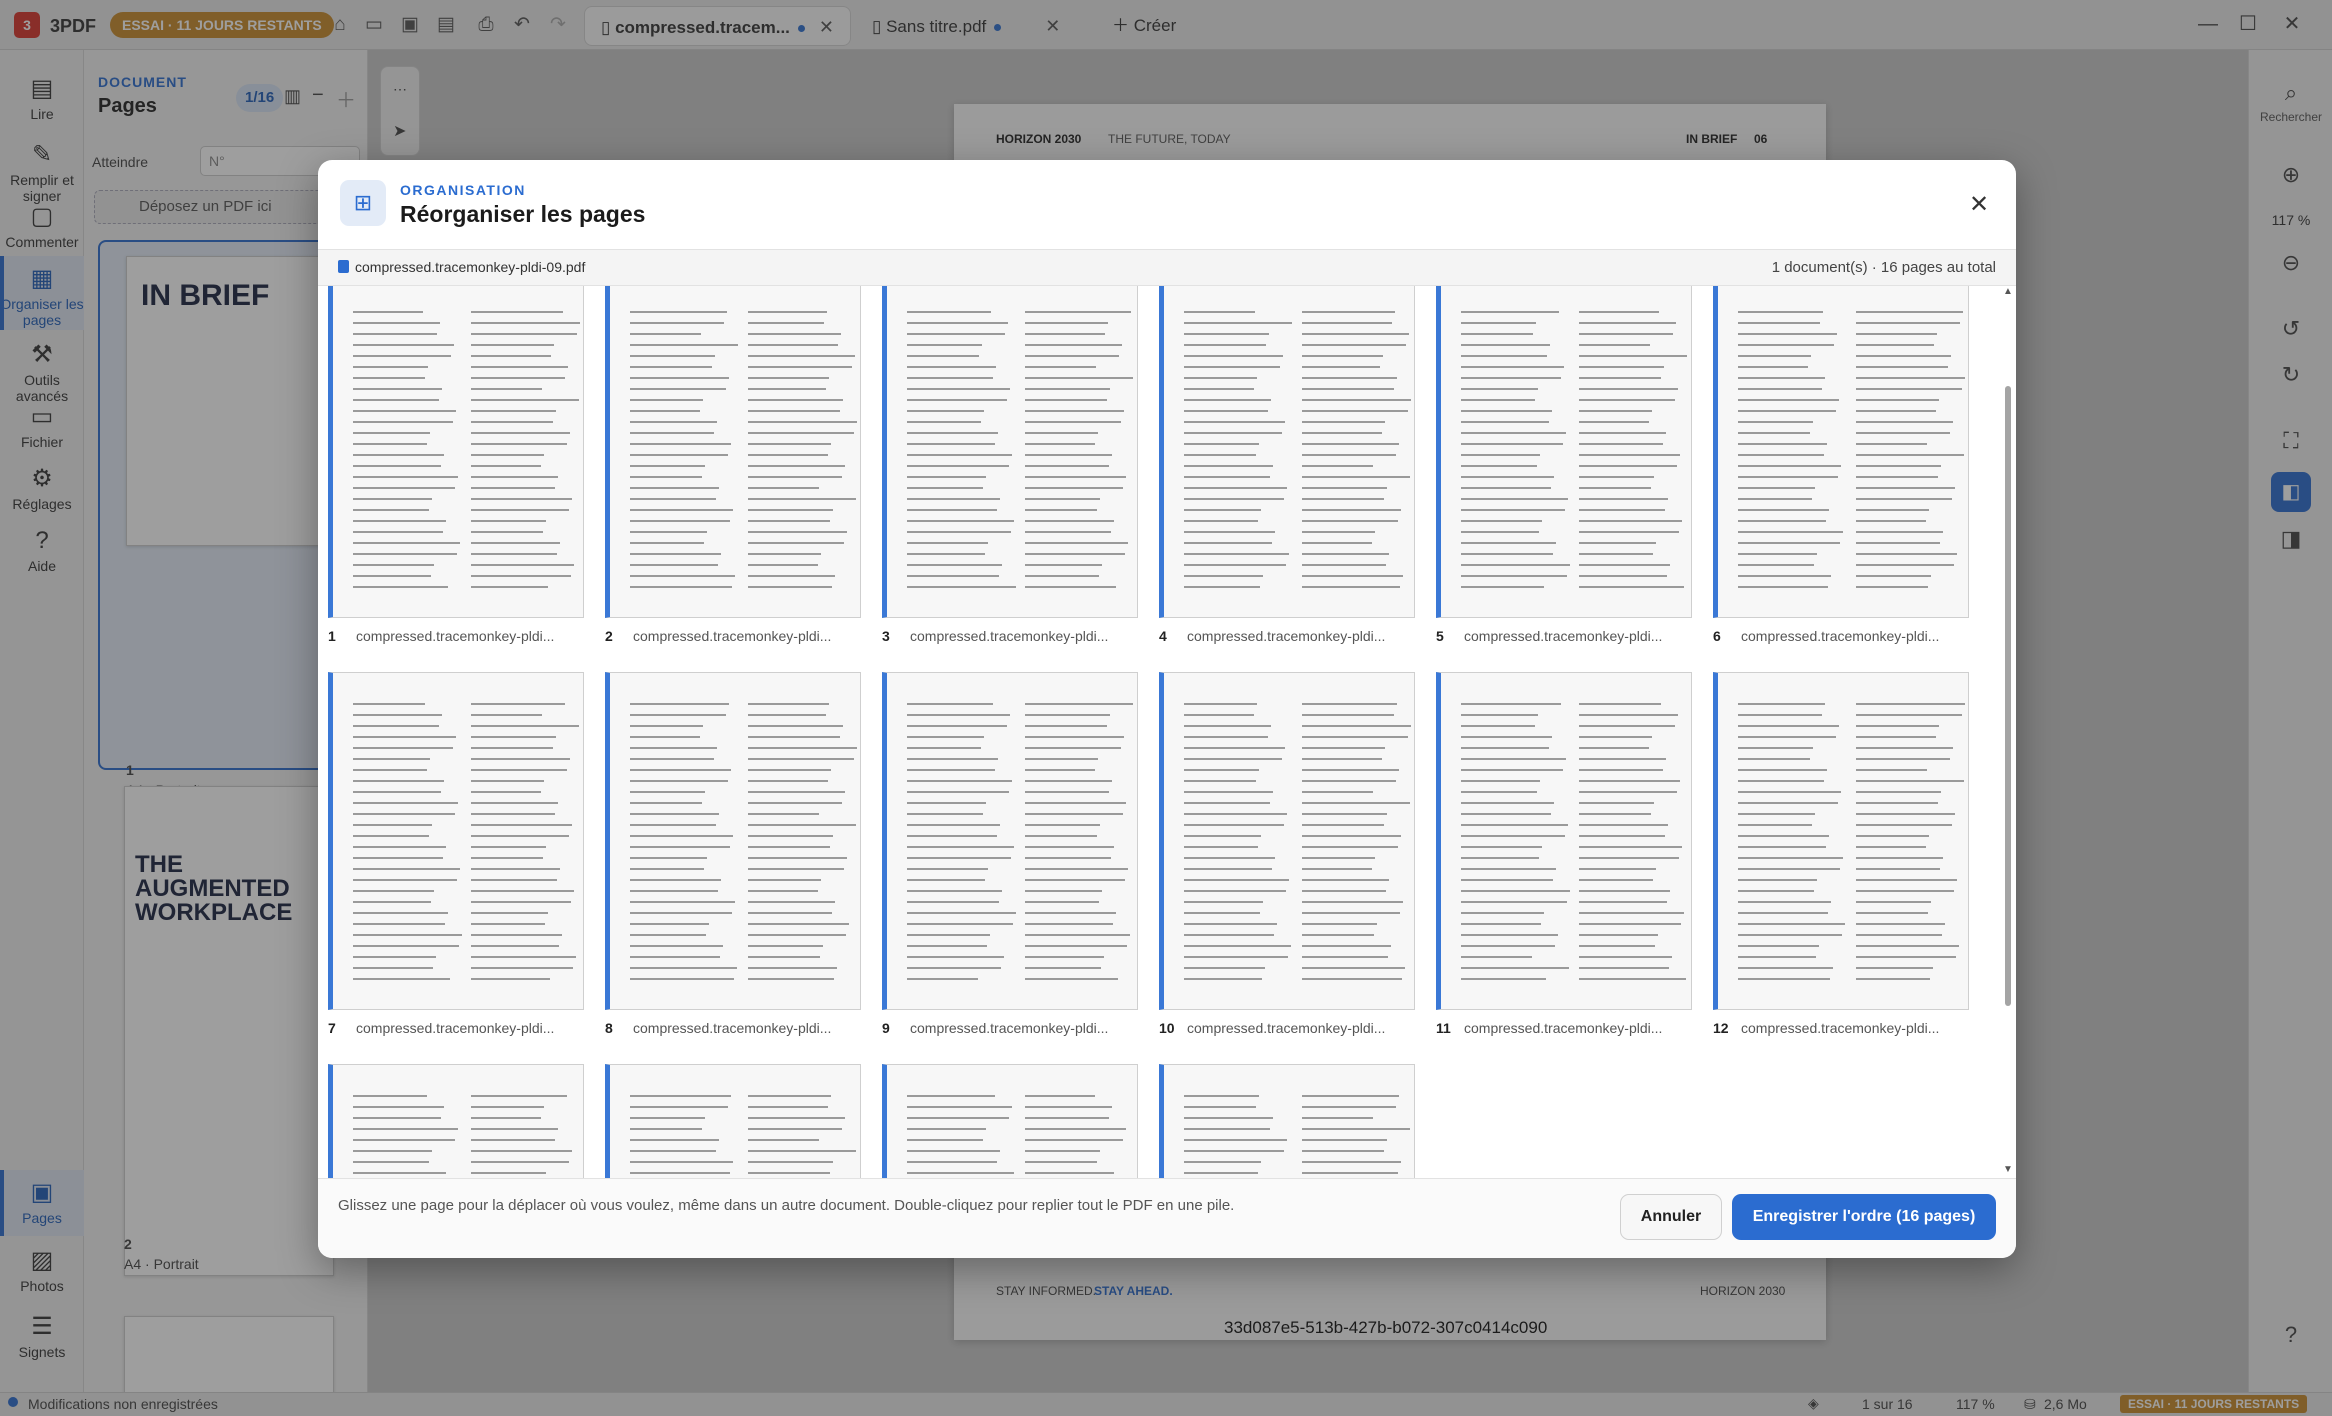  I want to click on scrollbar-thumb, so click(2008, 696).